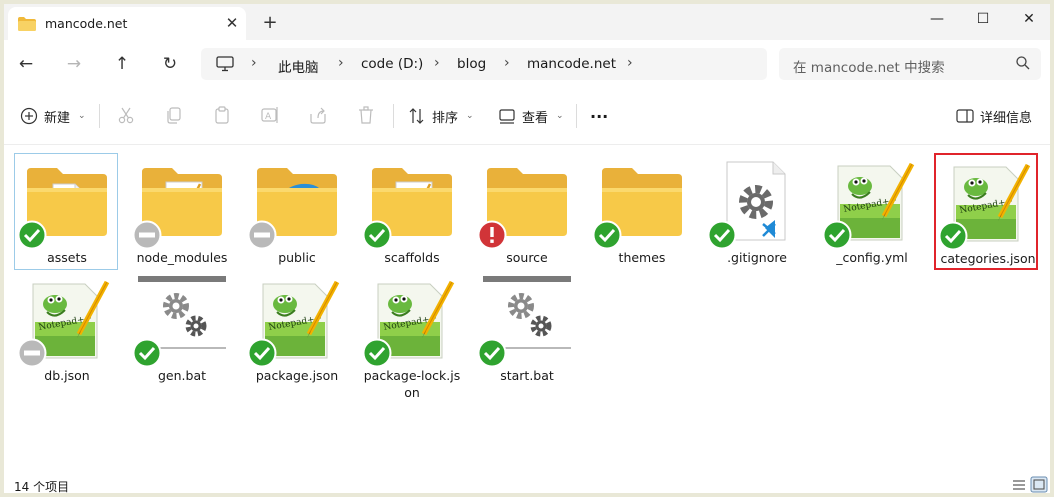 Image resolution: width=1054 pixels, height=497 pixels. What do you see at coordinates (571, 64) in the screenshot?
I see `breadcrumb-mancode: mancode.net` at bounding box center [571, 64].